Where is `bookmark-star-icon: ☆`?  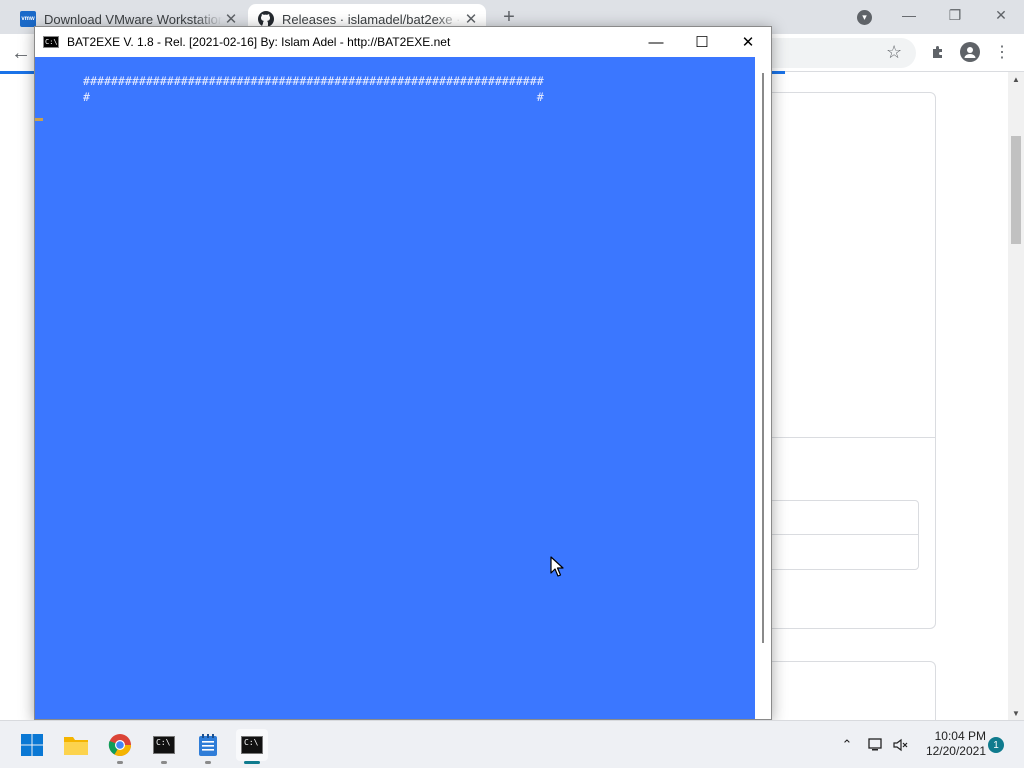
bookmark-star-icon: ☆ is located at coordinates (894, 52).